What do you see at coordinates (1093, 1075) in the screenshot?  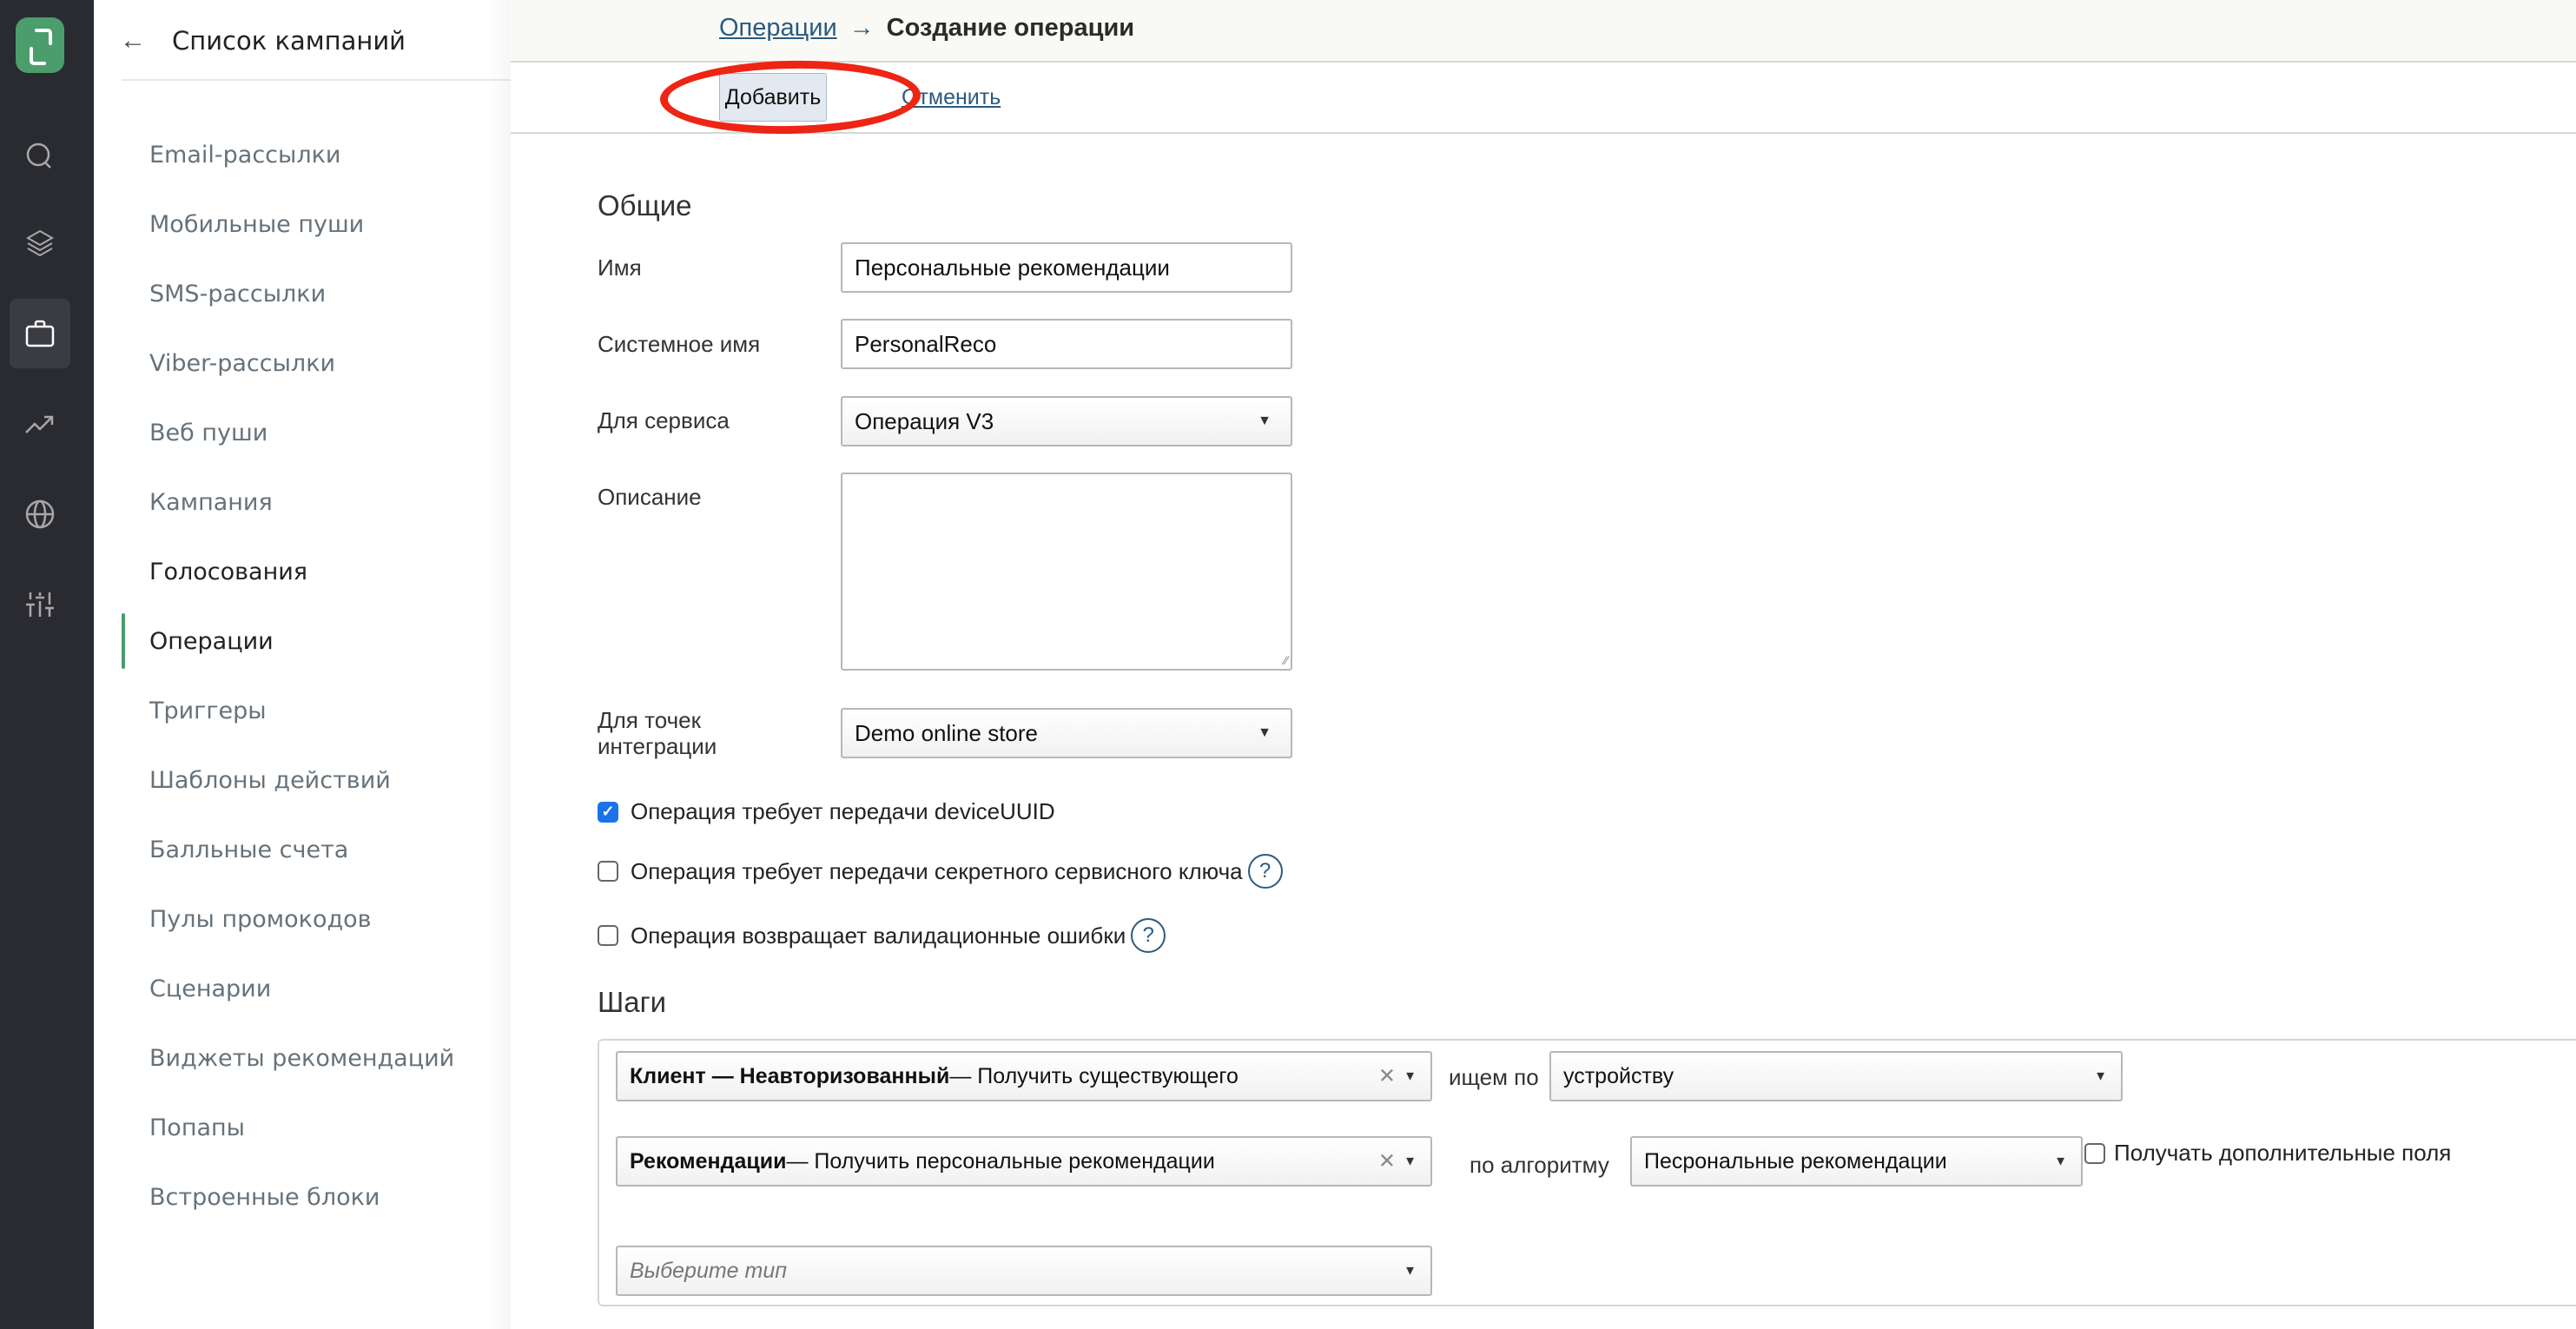 I see `step-1-type-rest: — Получить существующего` at bounding box center [1093, 1075].